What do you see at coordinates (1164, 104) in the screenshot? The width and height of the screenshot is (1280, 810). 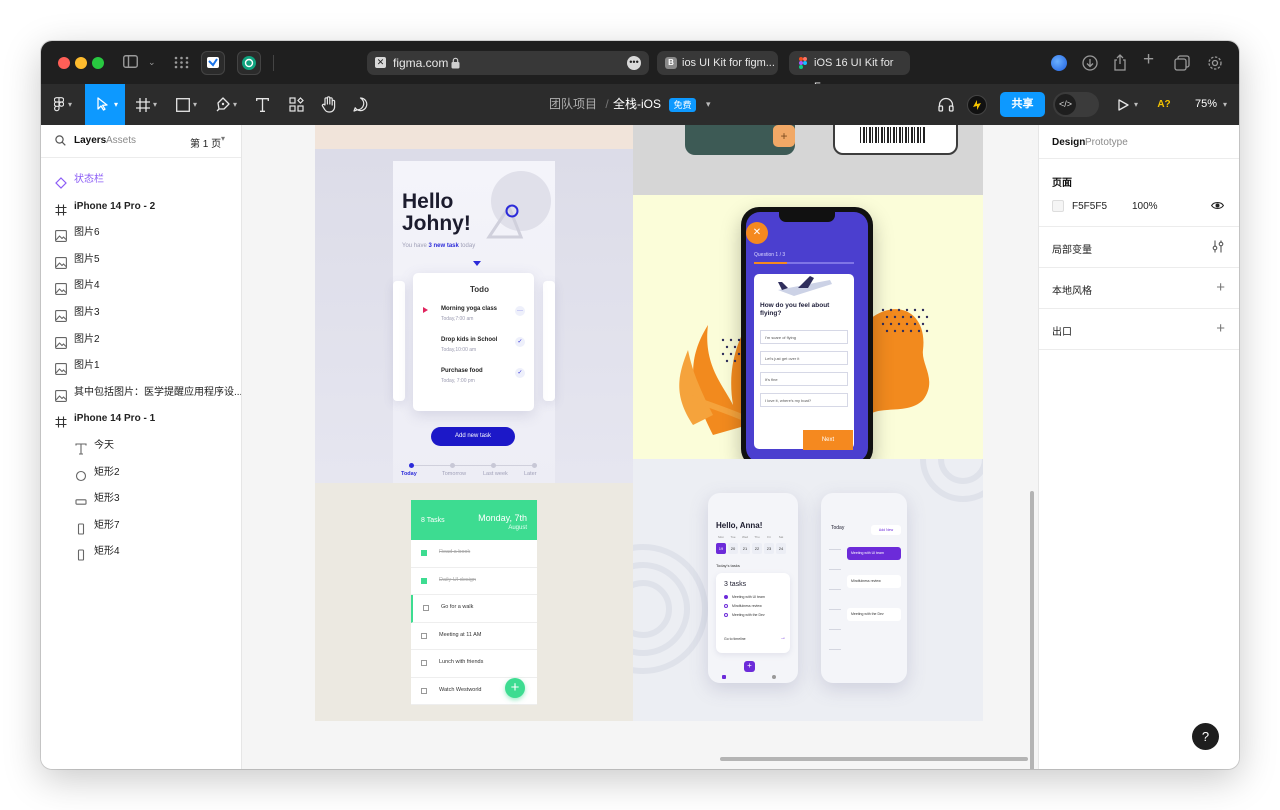 I see `missing-fonts-indicator: A?` at bounding box center [1164, 104].